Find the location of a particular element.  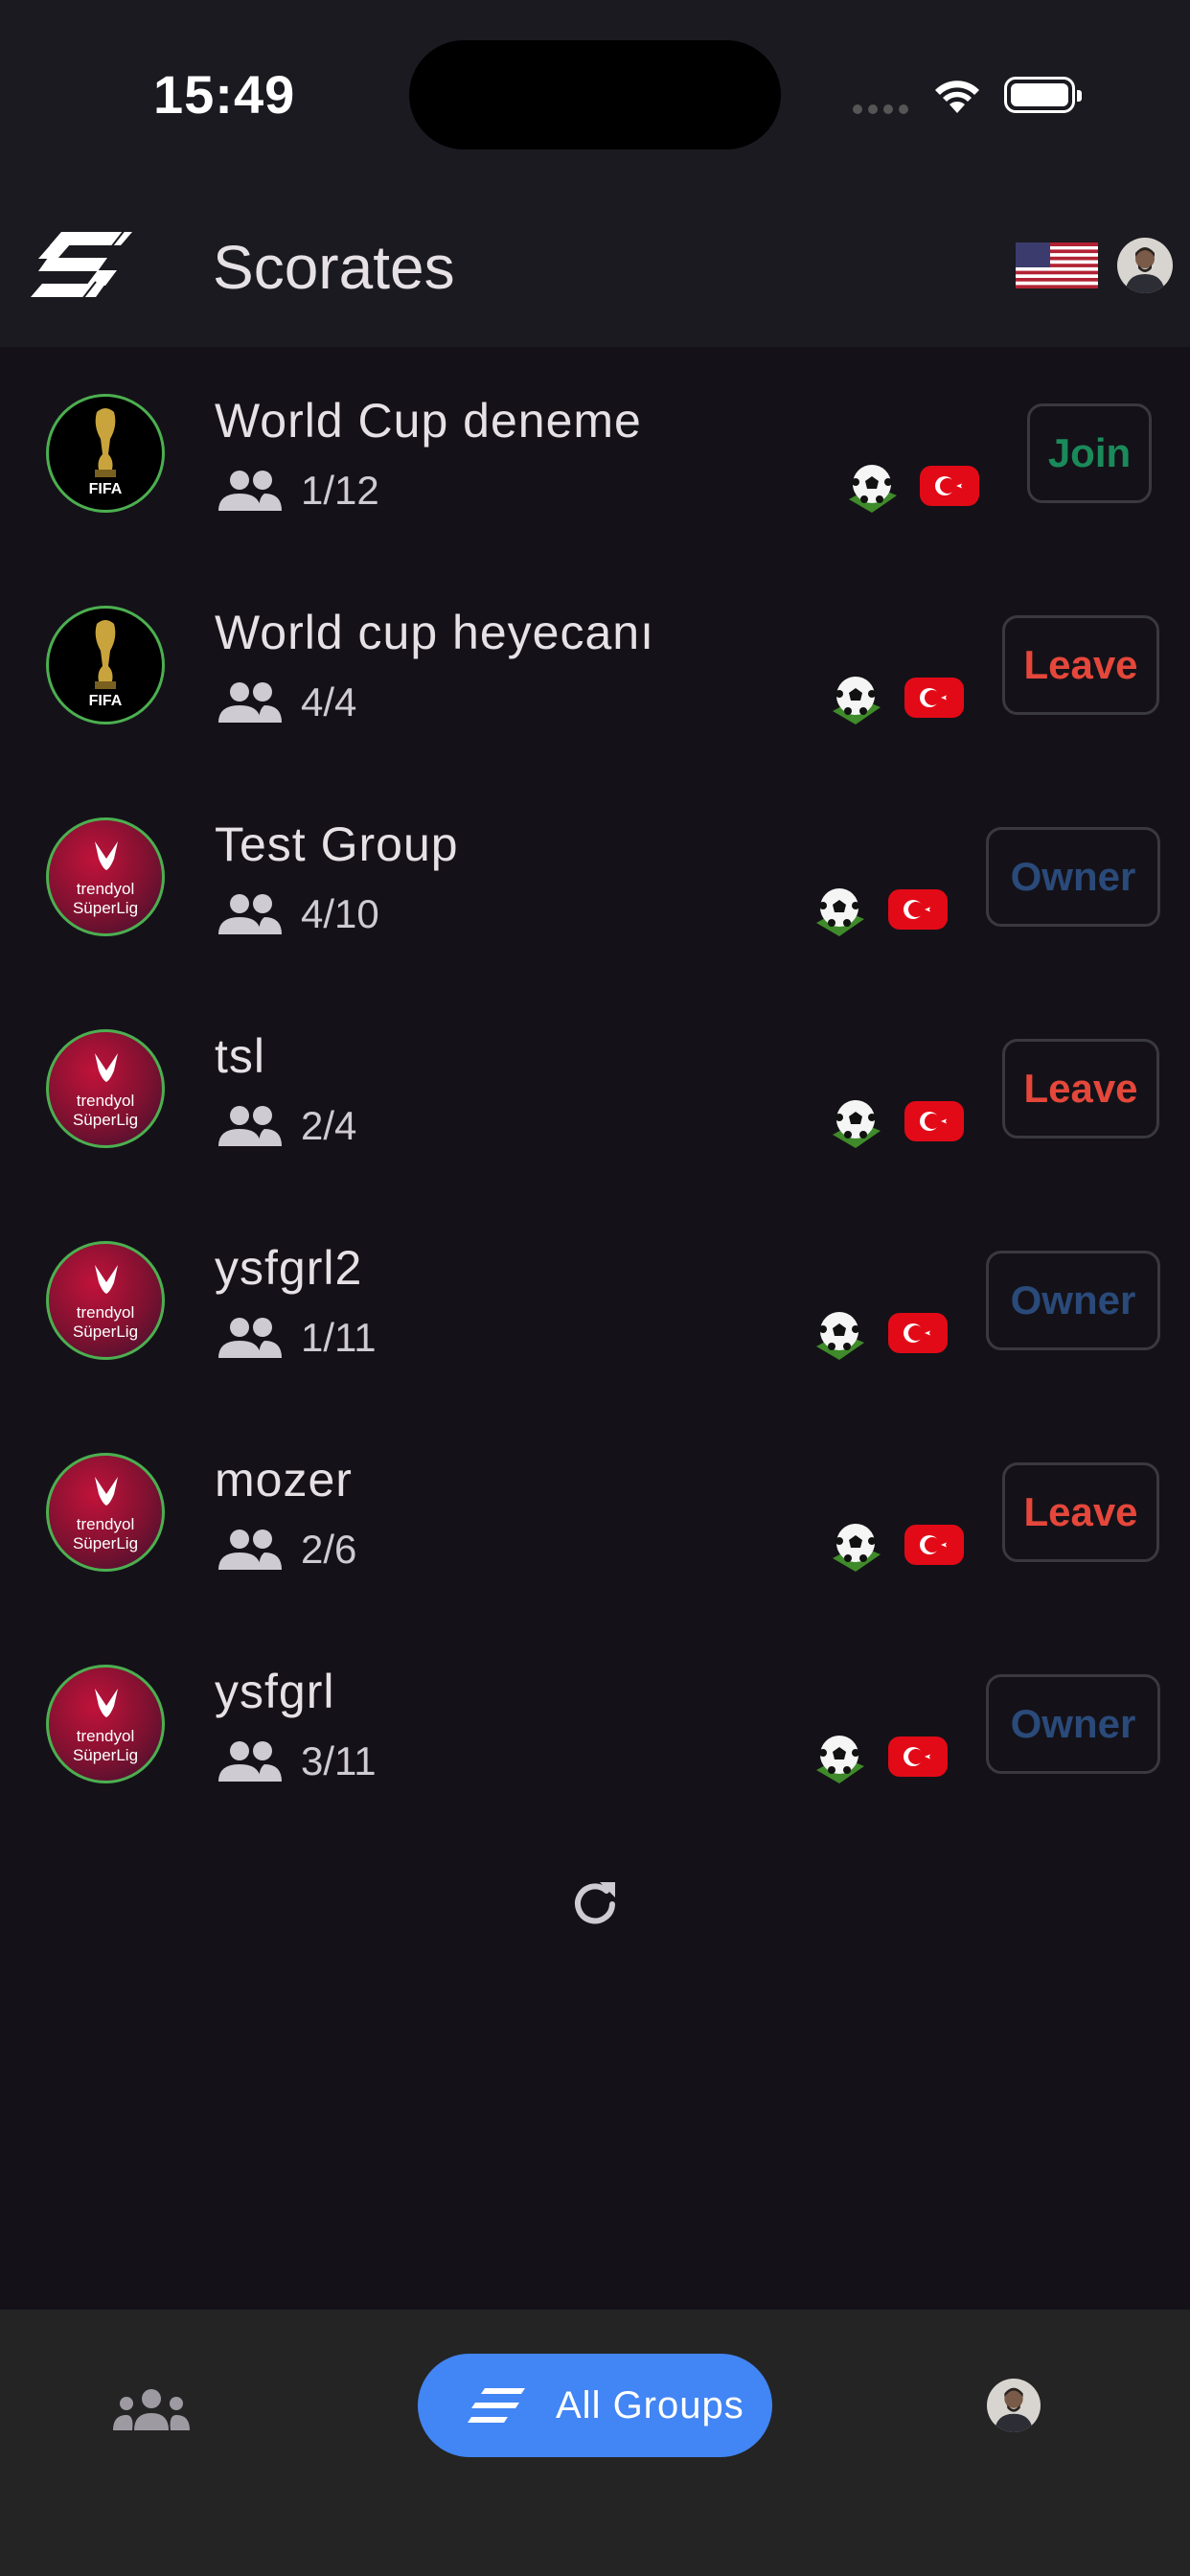

status-time: 15:49 is located at coordinates (225, 94).